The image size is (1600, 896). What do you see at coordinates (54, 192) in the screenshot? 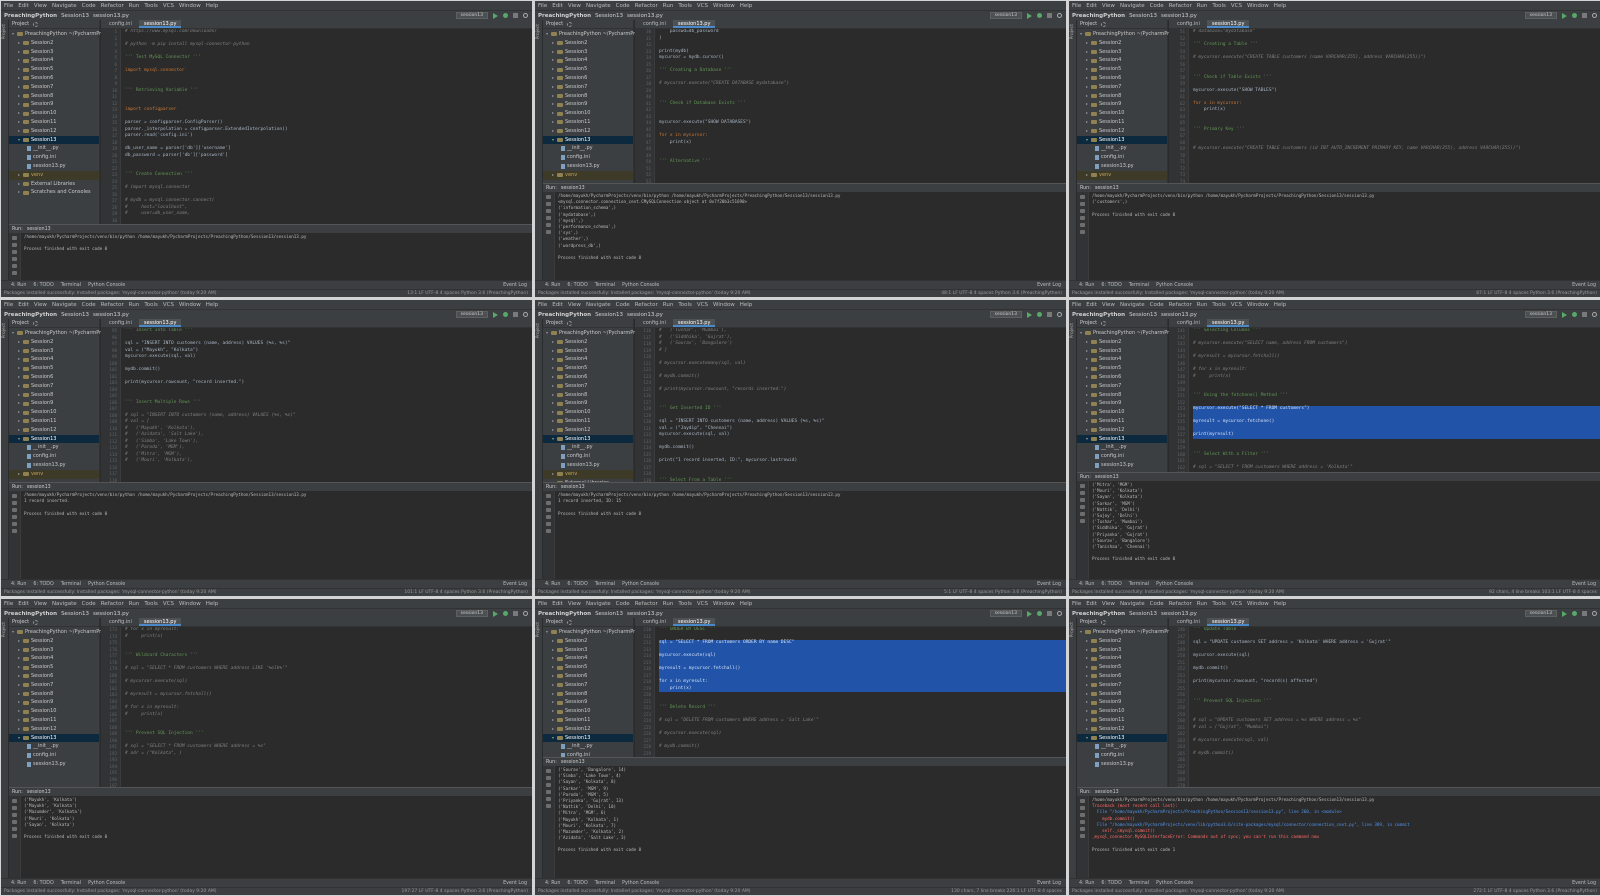
I see `tree-item: ▸ Scratches and Consoles` at bounding box center [54, 192].